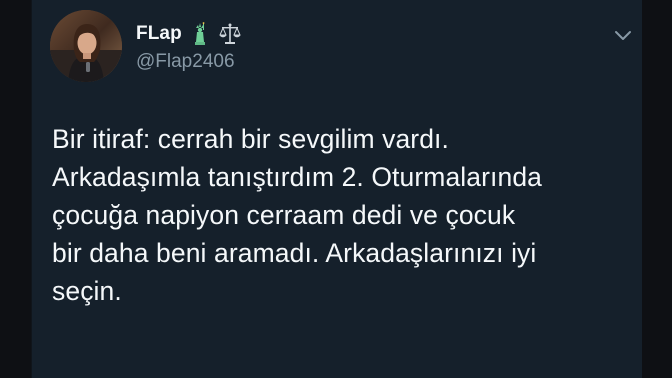 The width and height of the screenshot is (672, 378). What do you see at coordinates (284, 215) in the screenshot?
I see `tweet-text-line: çocuğa napiyon cerraam dedi ve çocuk` at bounding box center [284, 215].